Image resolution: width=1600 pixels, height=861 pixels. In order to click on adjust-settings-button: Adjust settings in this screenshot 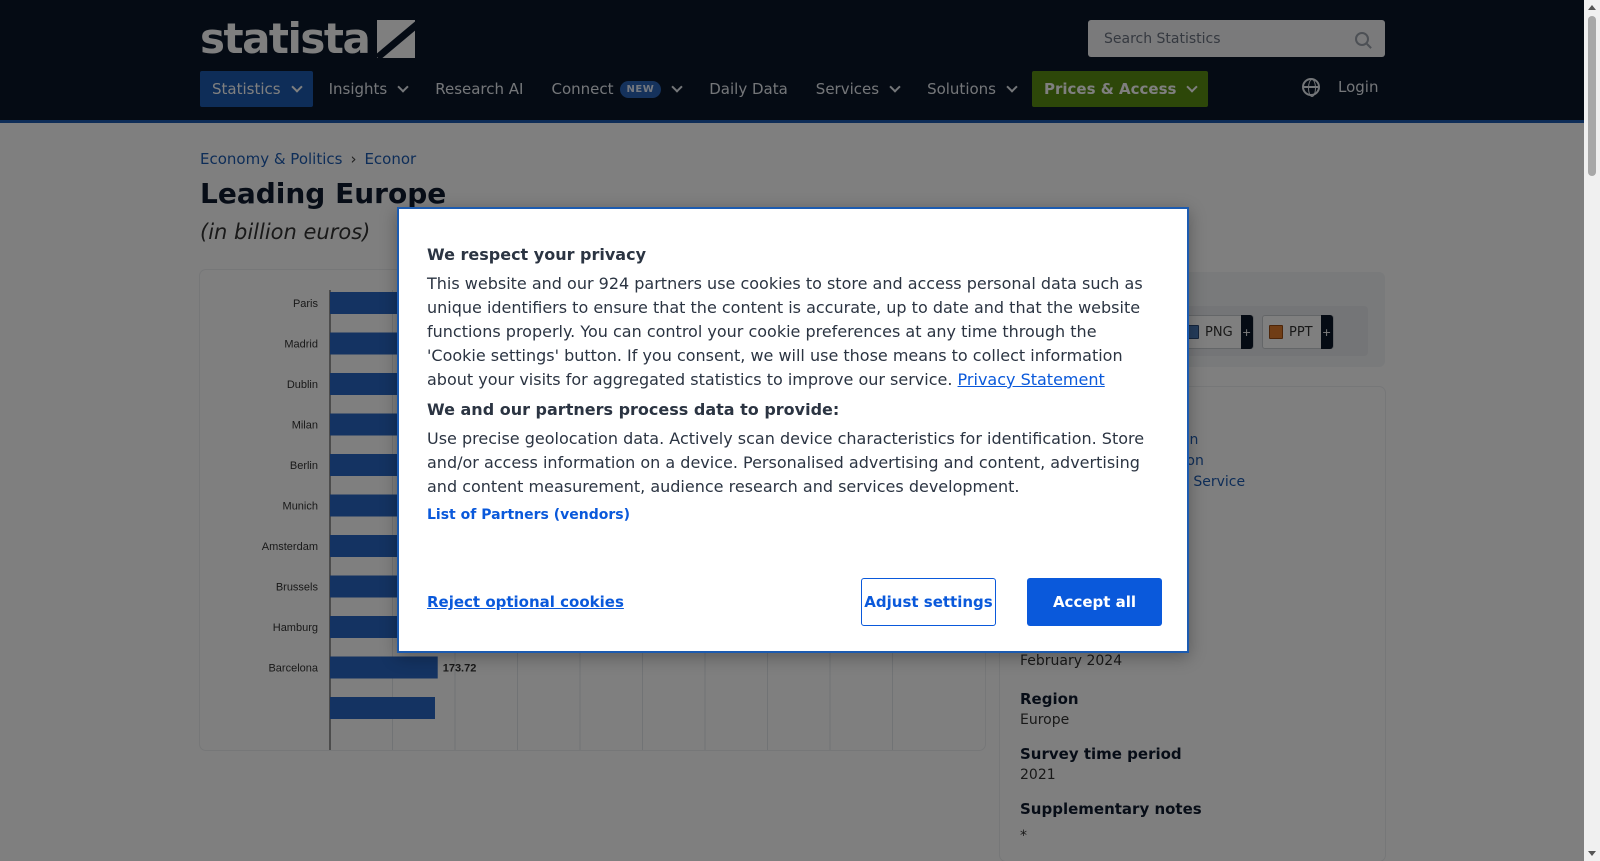, I will do `click(928, 602)`.